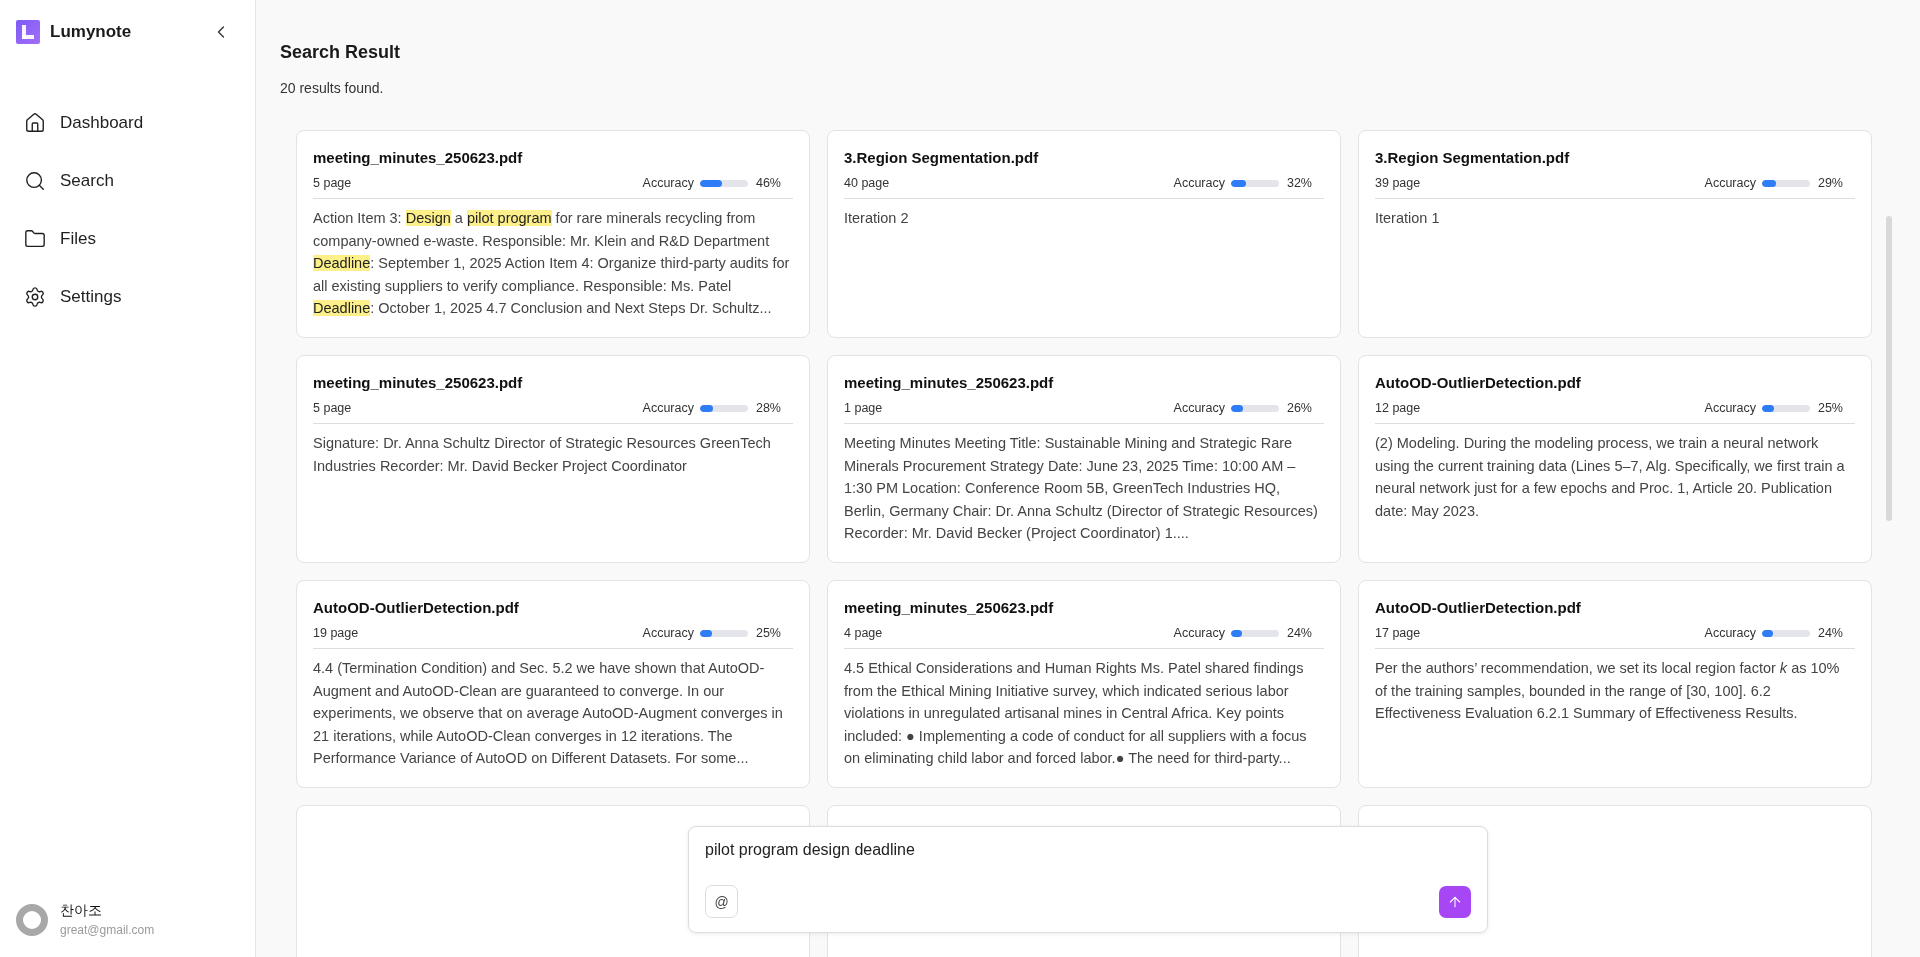 The height and width of the screenshot is (957, 1920). Describe the element at coordinates (107, 930) in the screenshot. I see `user-email: great@gmail.com` at that location.